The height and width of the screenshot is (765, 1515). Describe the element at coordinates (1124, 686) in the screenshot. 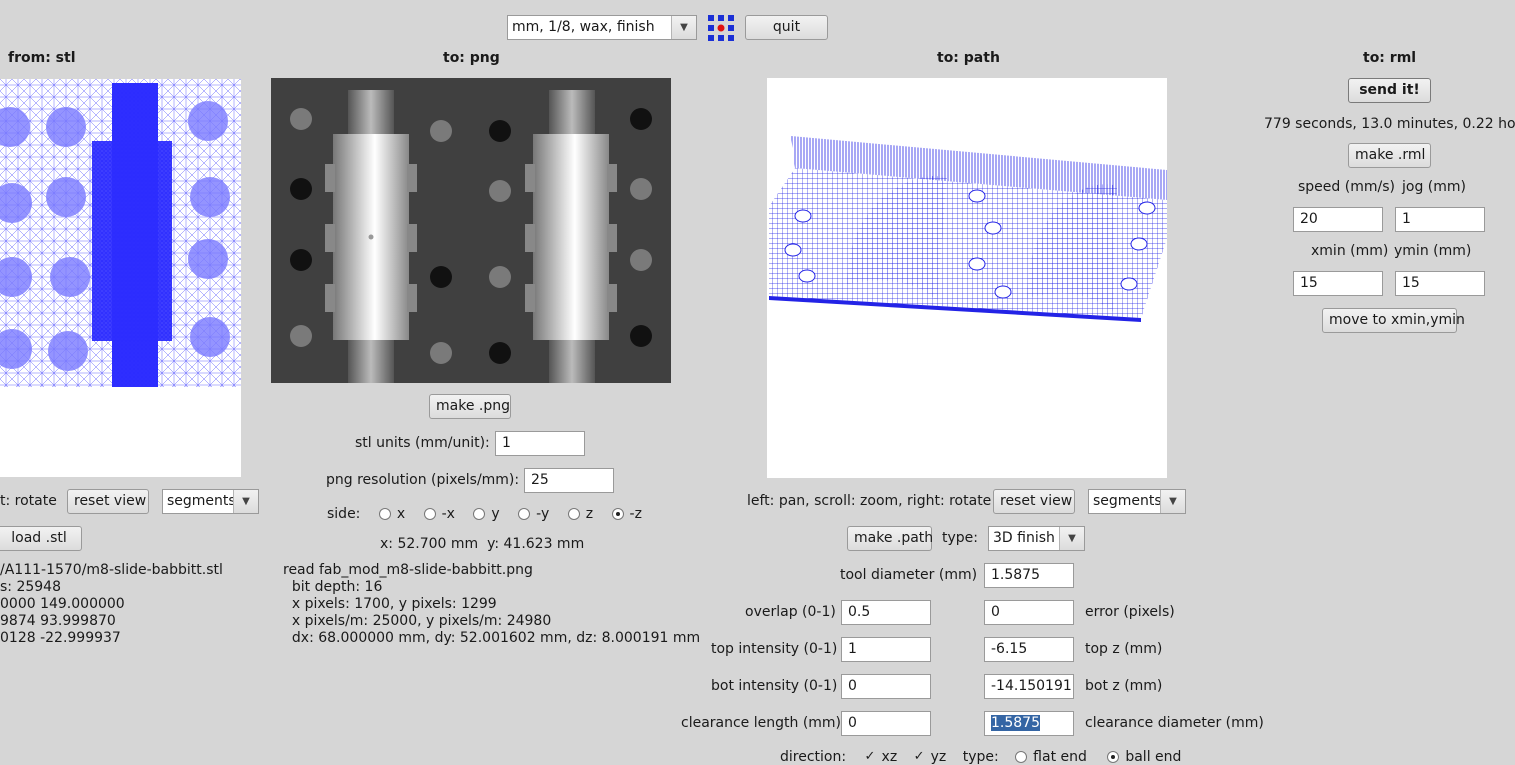

I see `bot-z-label: bot z (mm)` at that location.